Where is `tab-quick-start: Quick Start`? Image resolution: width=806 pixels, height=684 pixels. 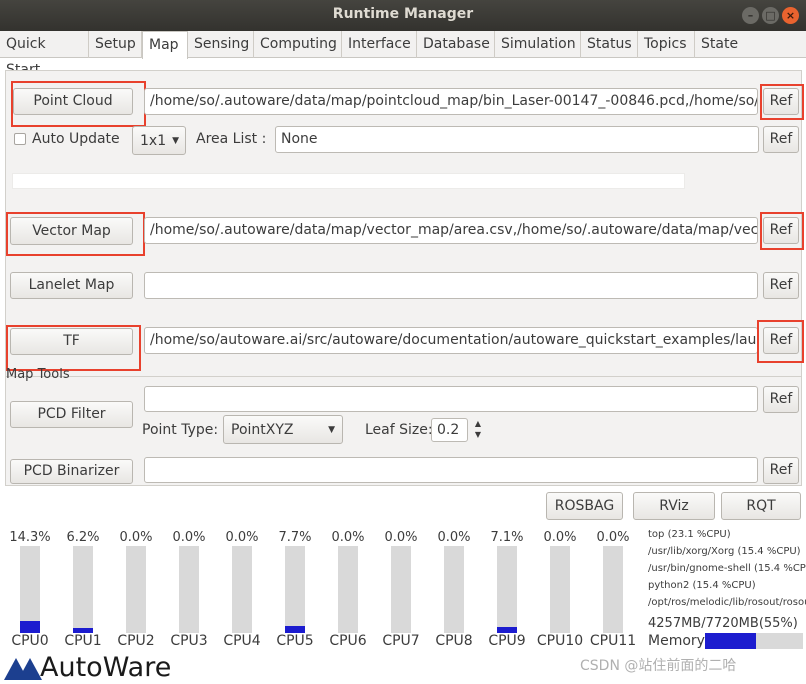
tab-quick-start: Quick Start is located at coordinates (44, 54).